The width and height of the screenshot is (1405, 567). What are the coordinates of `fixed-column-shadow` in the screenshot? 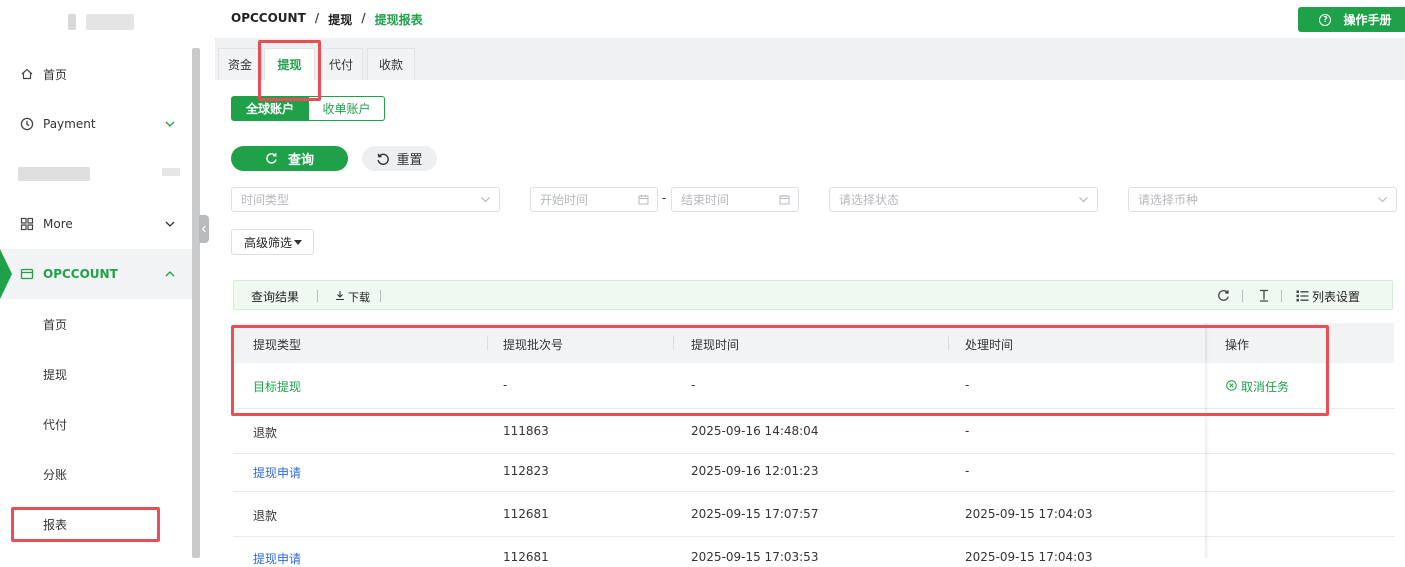 It's located at (1207, 440).